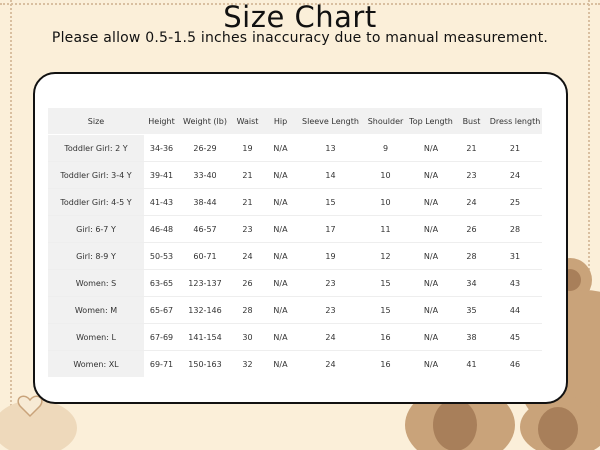 The height and width of the screenshot is (450, 600). I want to click on column-header: Waist, so click(247, 121).